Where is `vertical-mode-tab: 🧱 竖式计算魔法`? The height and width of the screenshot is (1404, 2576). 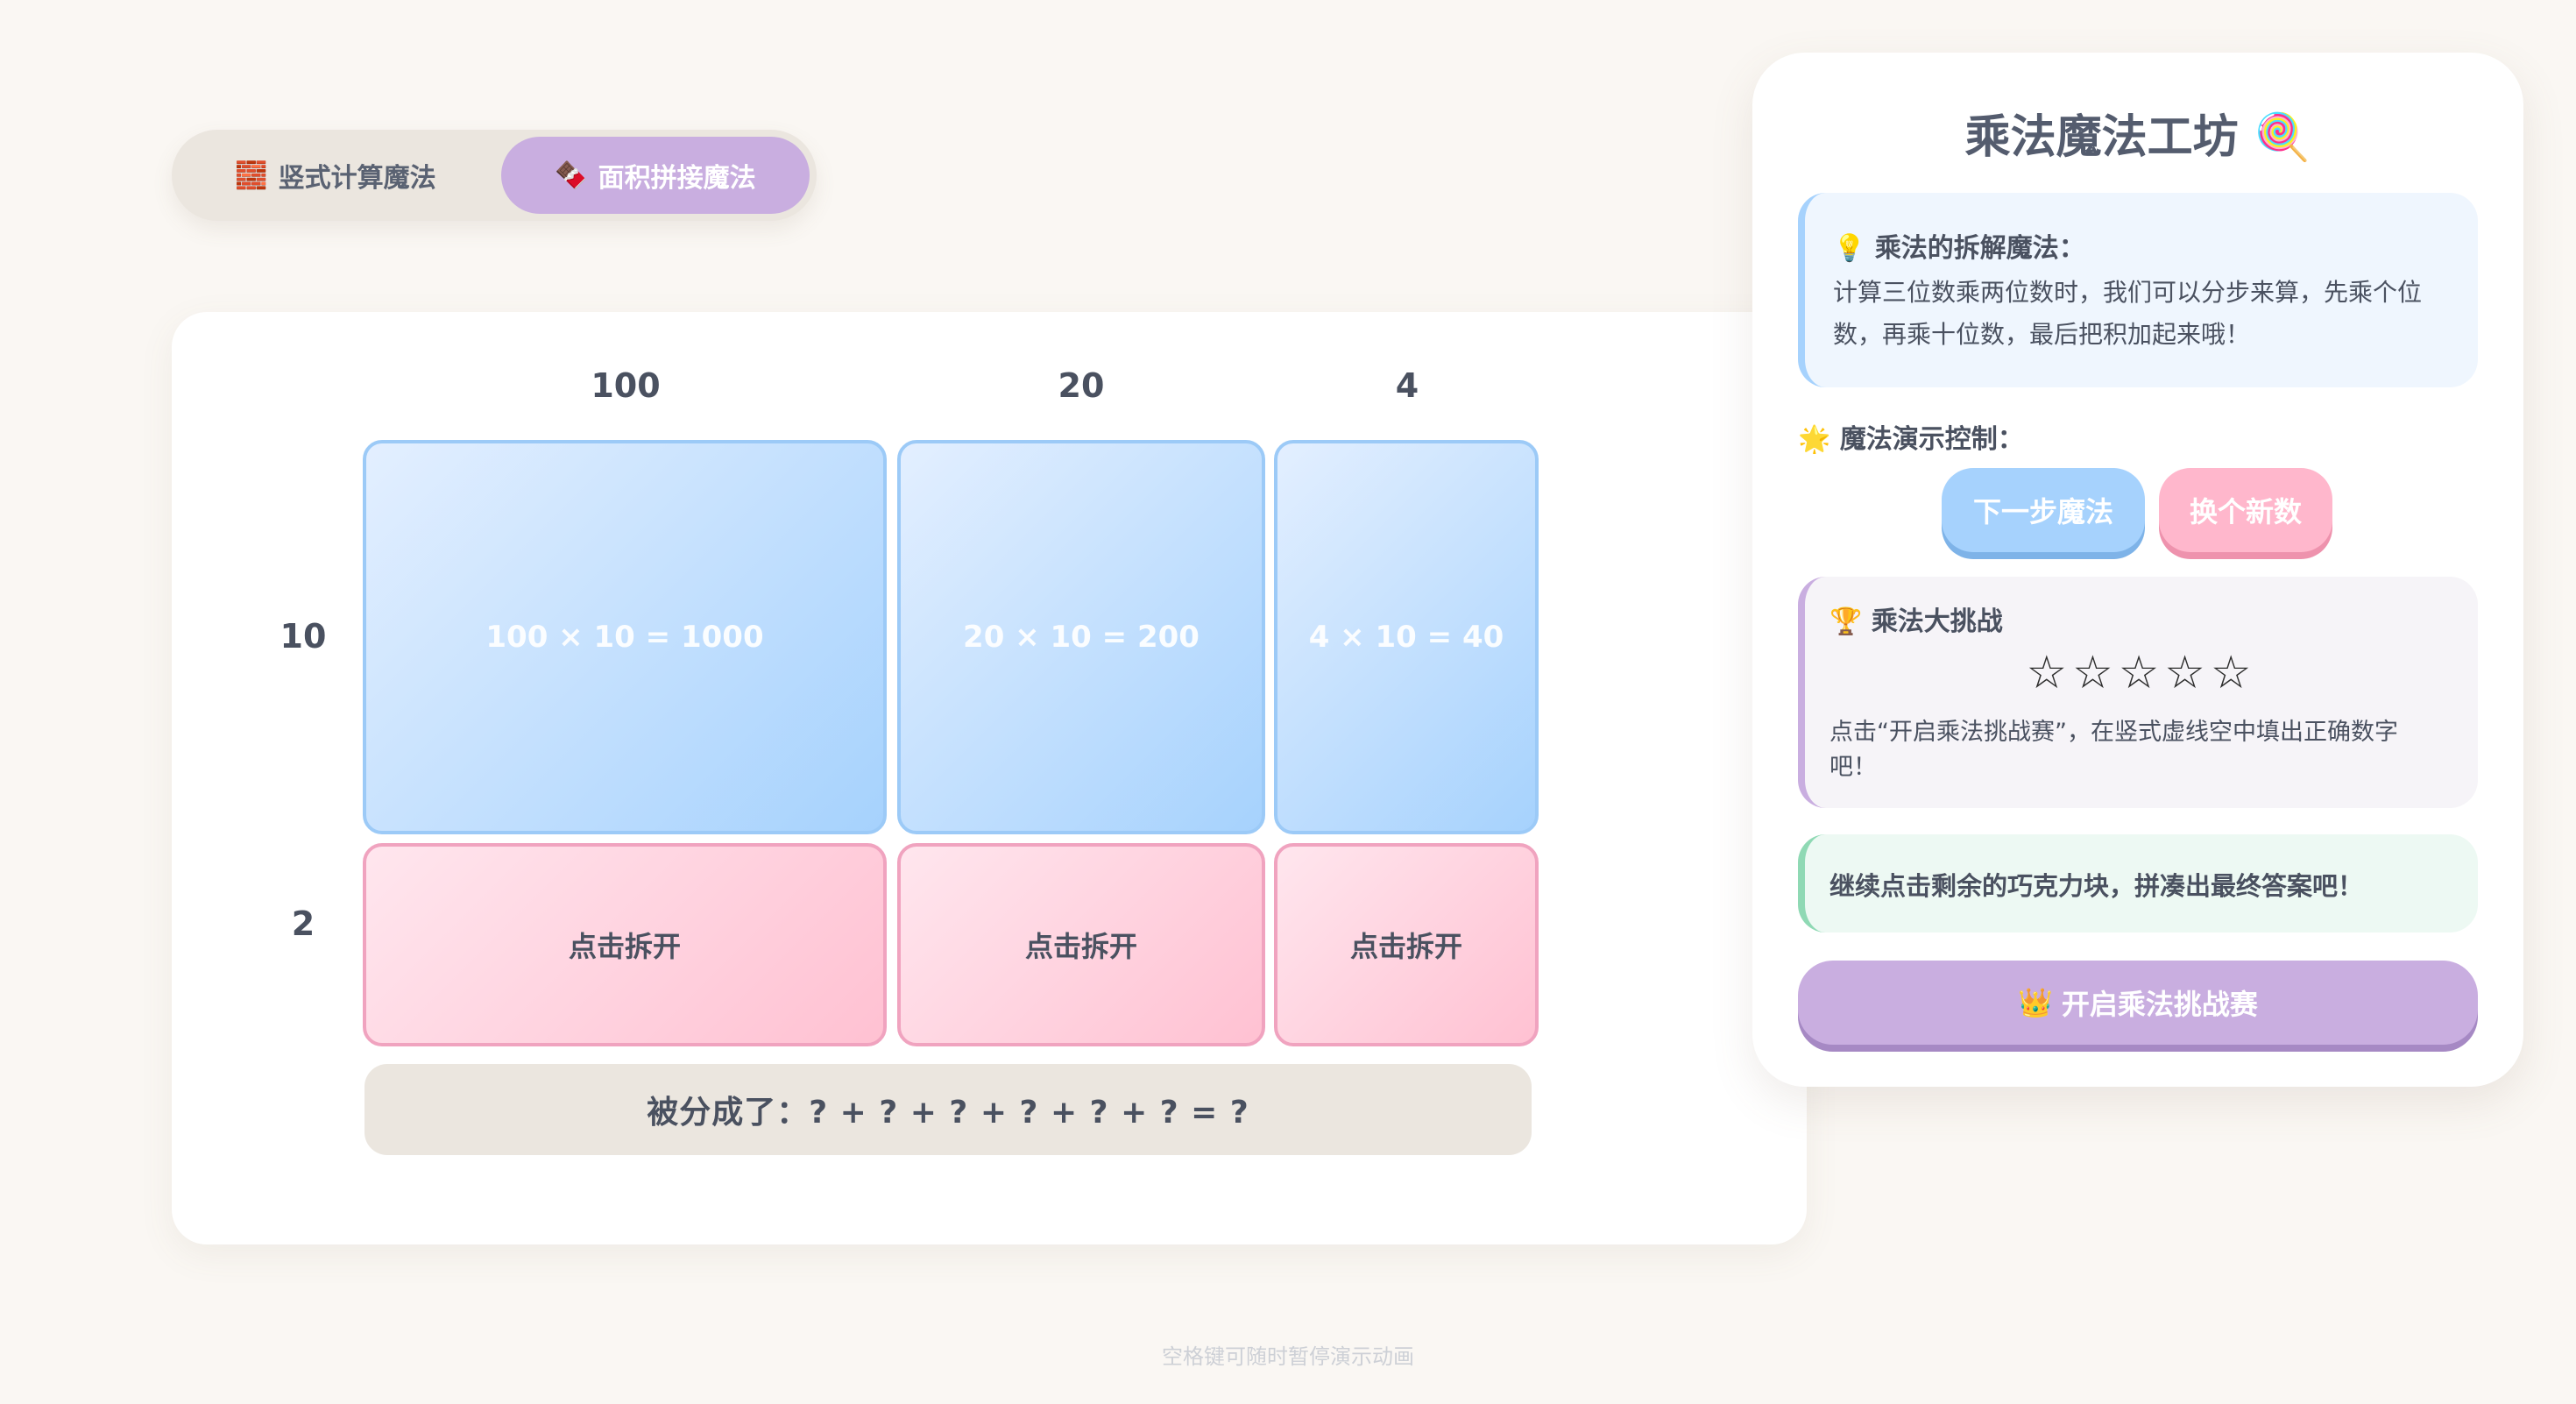 vertical-mode-tab: 🧱 竖式计算魔法 is located at coordinates (335, 175).